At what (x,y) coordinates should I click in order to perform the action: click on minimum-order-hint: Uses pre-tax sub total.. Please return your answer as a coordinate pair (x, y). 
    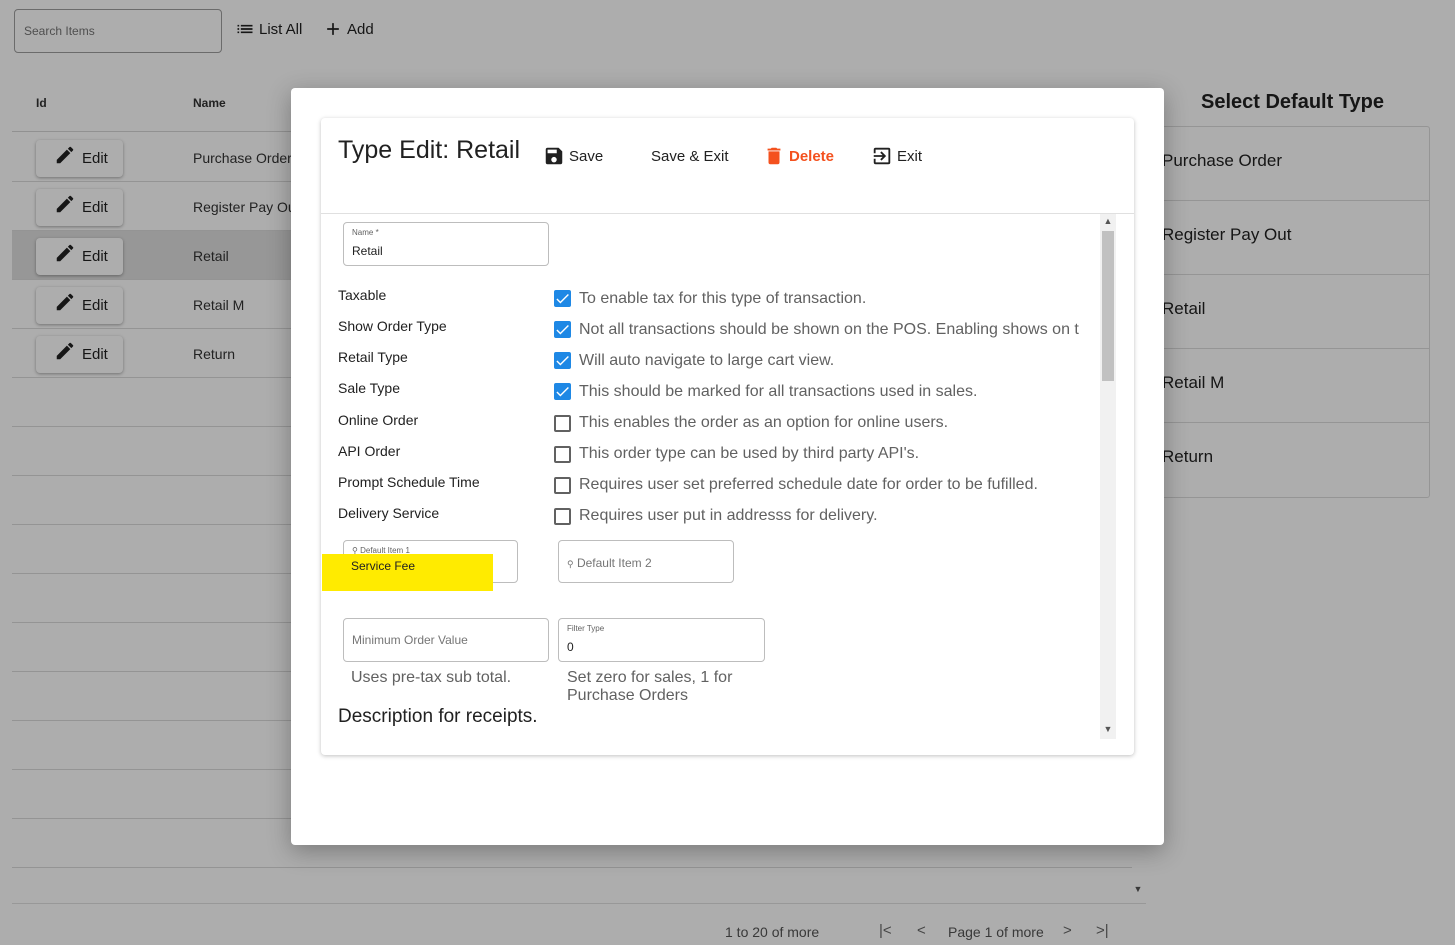
    Looking at the image, I should click on (431, 677).